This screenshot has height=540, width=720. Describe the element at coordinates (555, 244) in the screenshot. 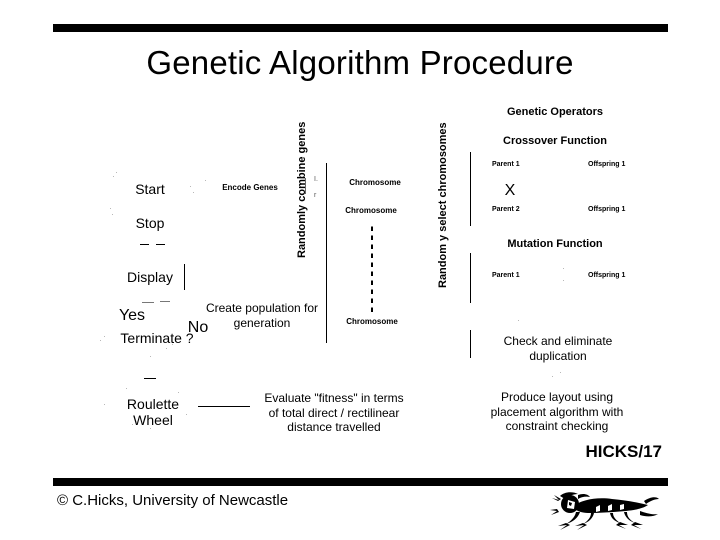

I see `mutation-function-title: Mutation Function` at that location.